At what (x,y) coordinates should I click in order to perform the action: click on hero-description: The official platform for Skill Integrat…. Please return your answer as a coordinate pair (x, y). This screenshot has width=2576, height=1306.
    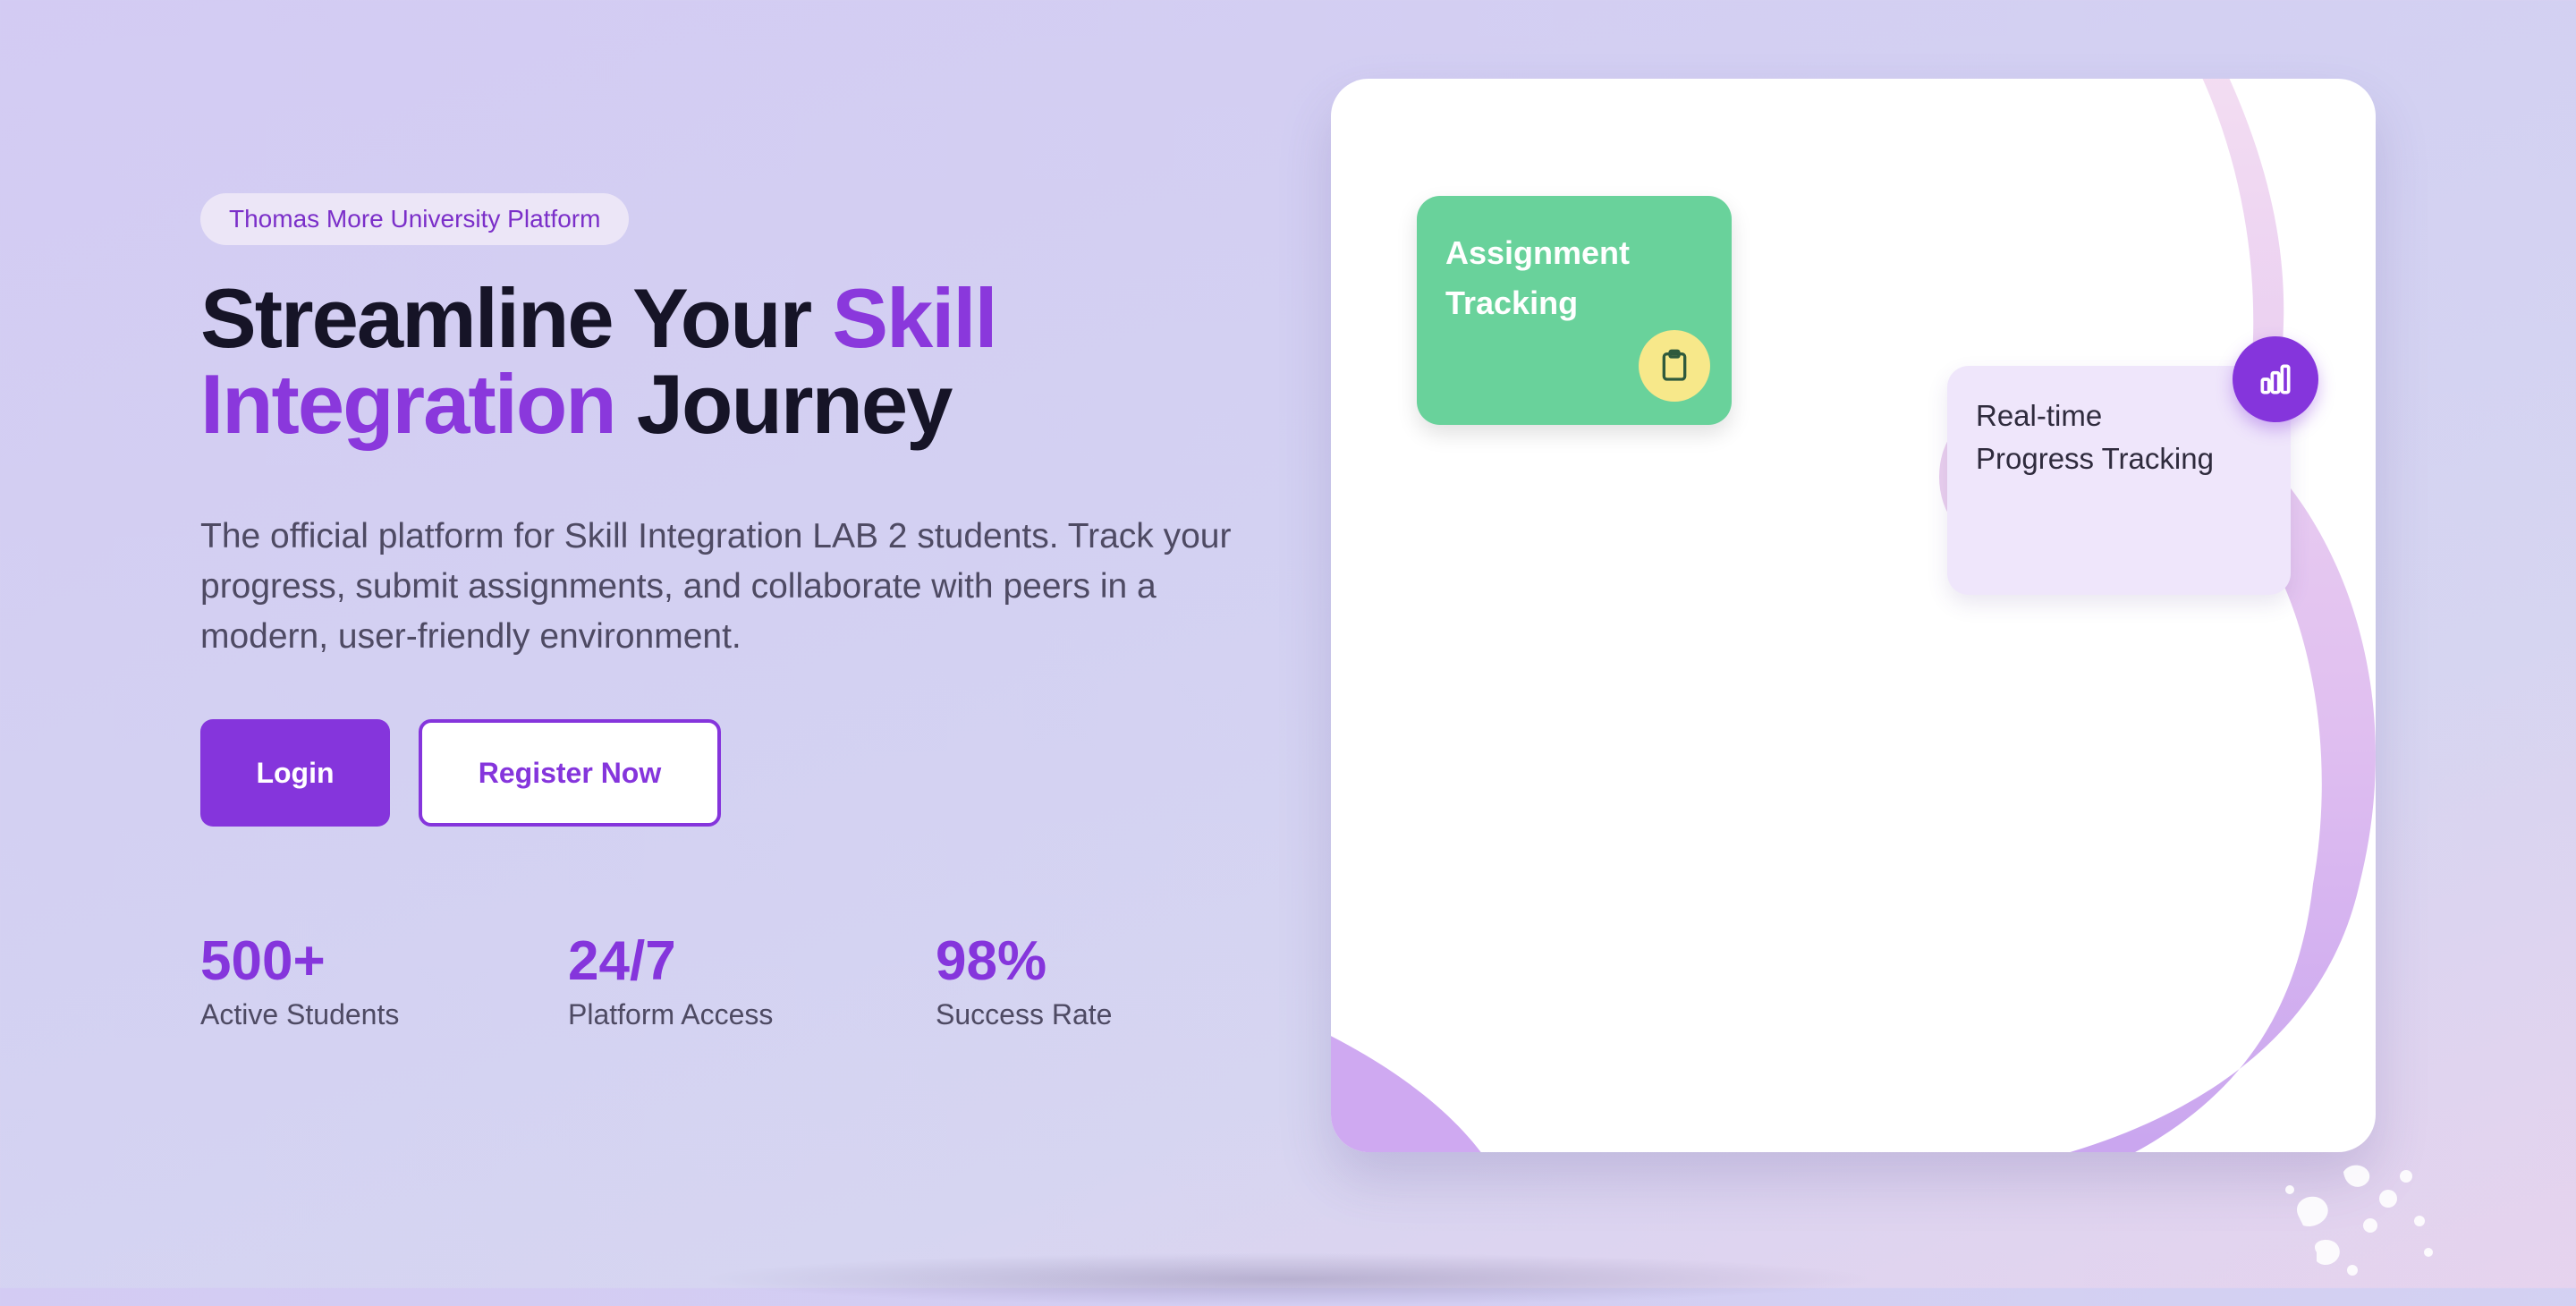
    Looking at the image, I should click on (716, 586).